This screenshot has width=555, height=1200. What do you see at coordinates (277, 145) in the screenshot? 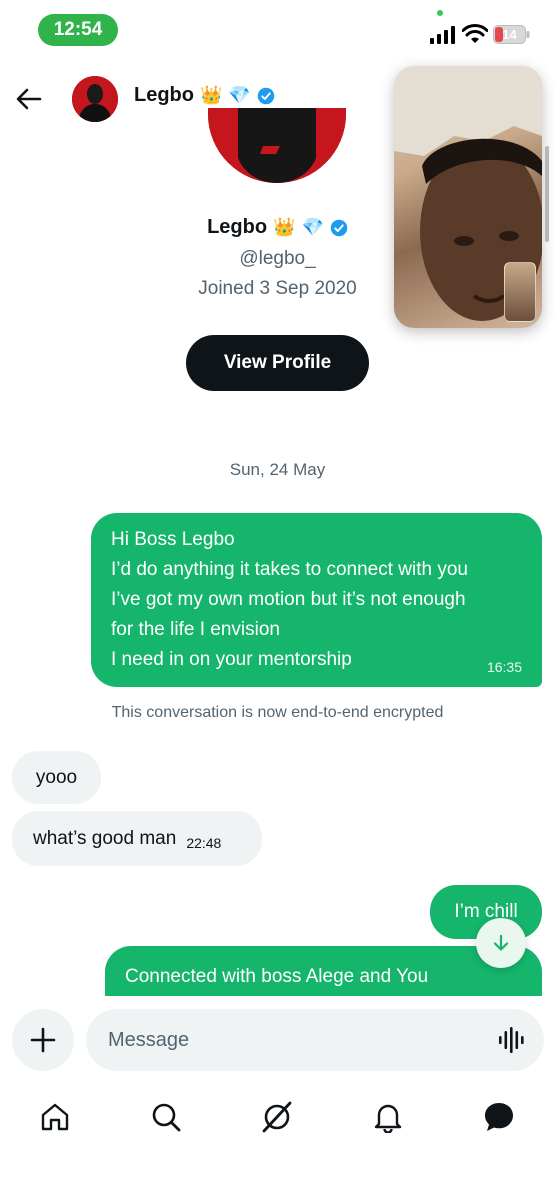
I see `profile-avatar` at bounding box center [277, 145].